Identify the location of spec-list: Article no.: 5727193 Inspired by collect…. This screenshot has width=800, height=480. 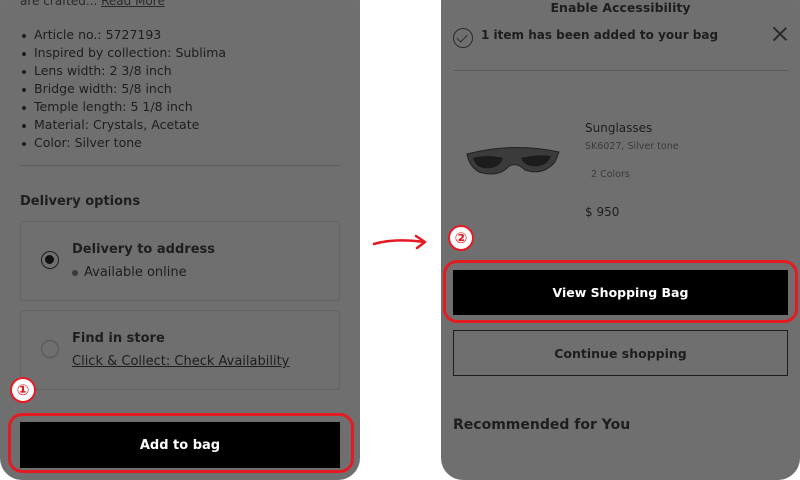
(123, 89).